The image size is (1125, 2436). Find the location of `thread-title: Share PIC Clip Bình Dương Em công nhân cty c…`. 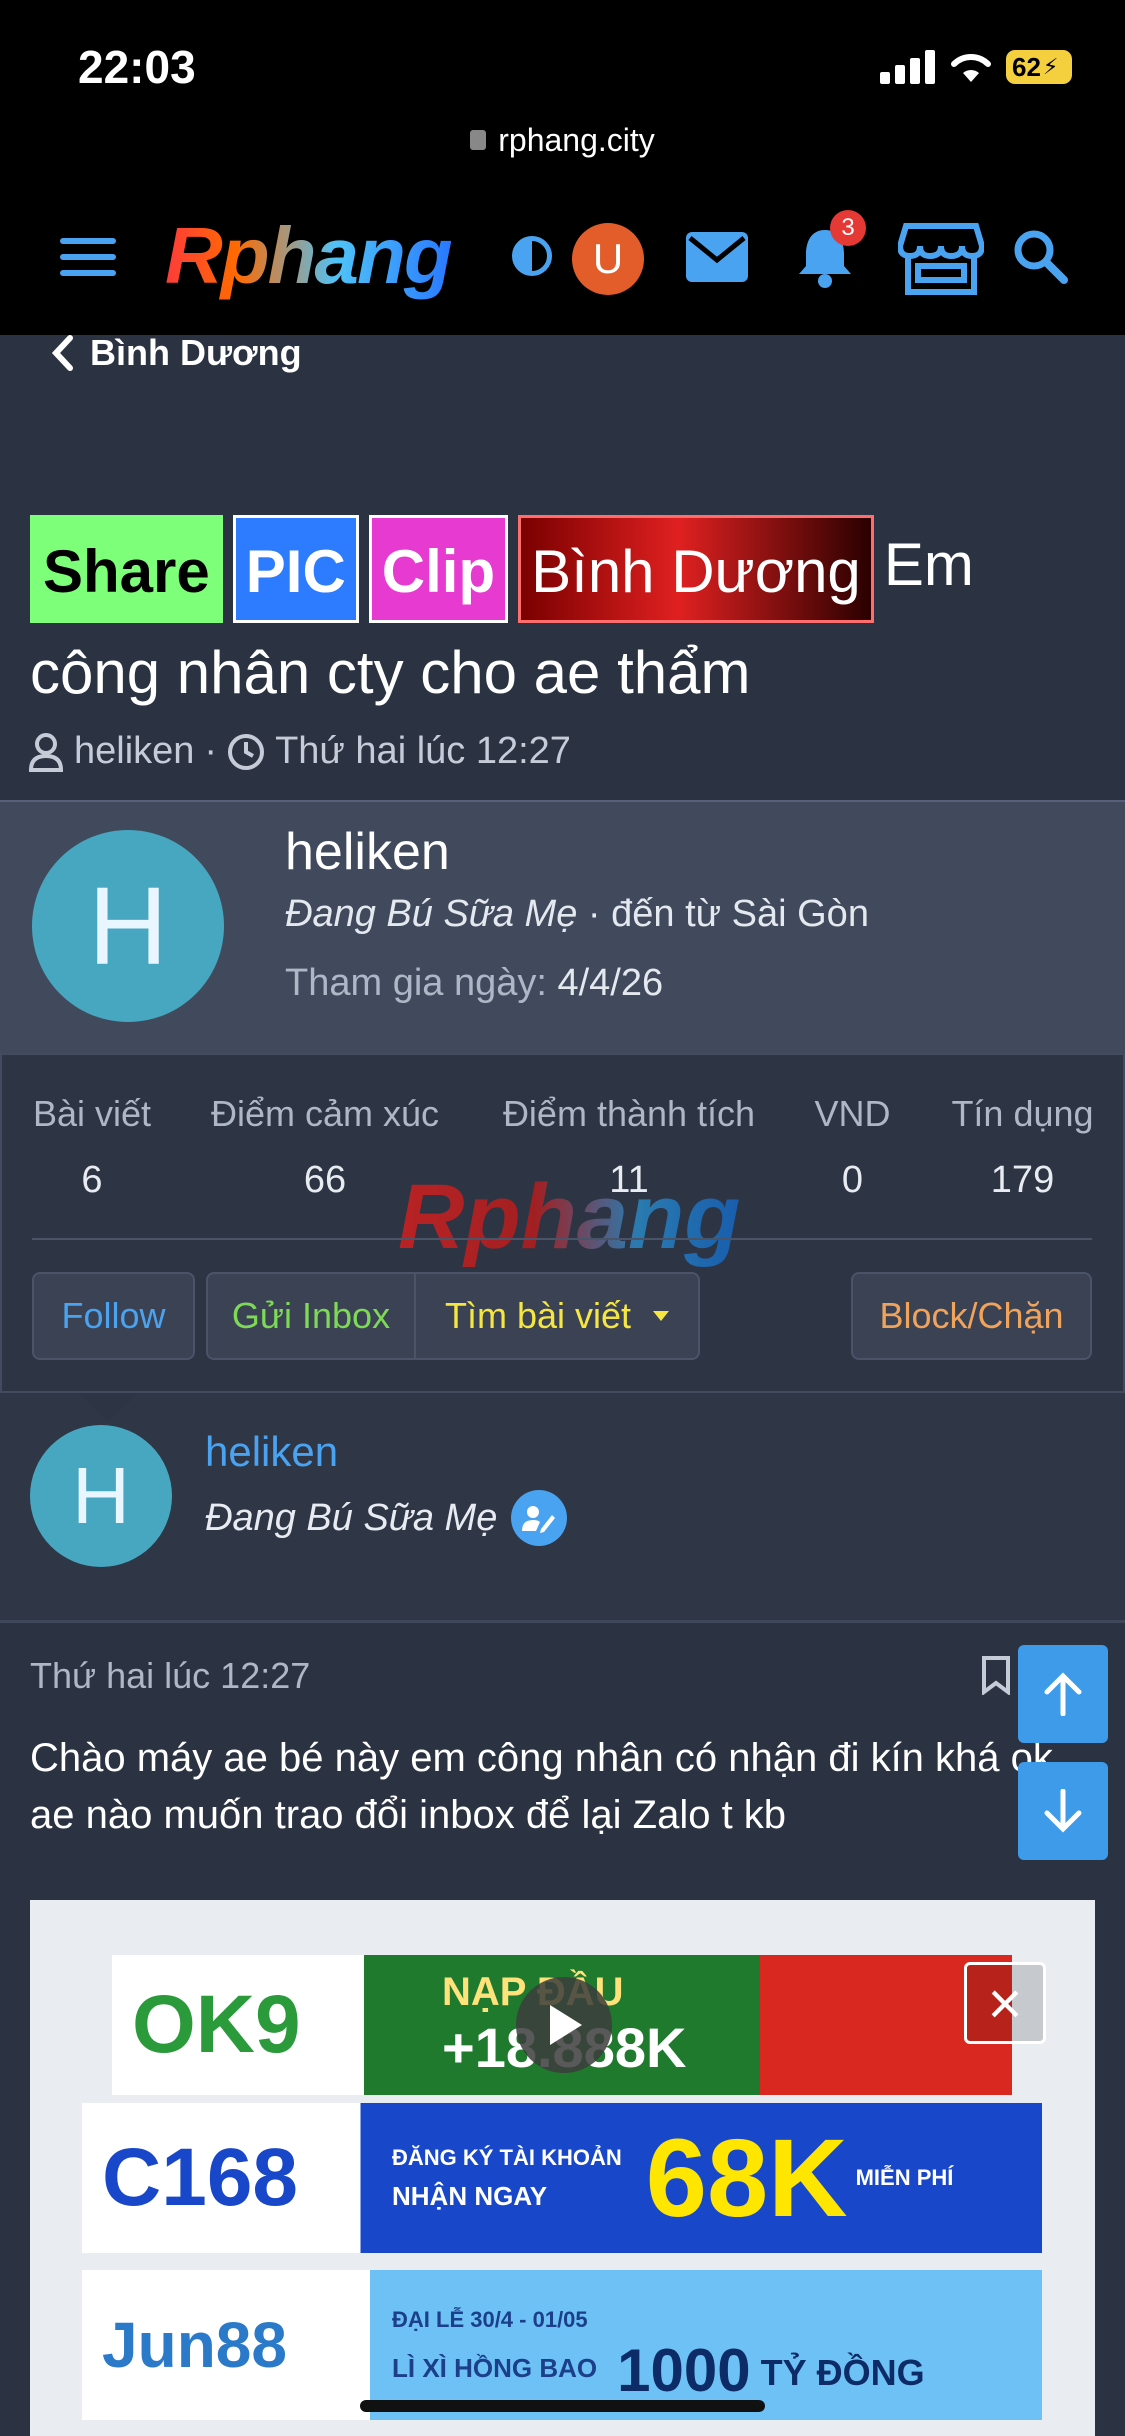

thread-title: Share PIC Clip Bình Dương Em công nhân cty c… is located at coordinates (565, 619).